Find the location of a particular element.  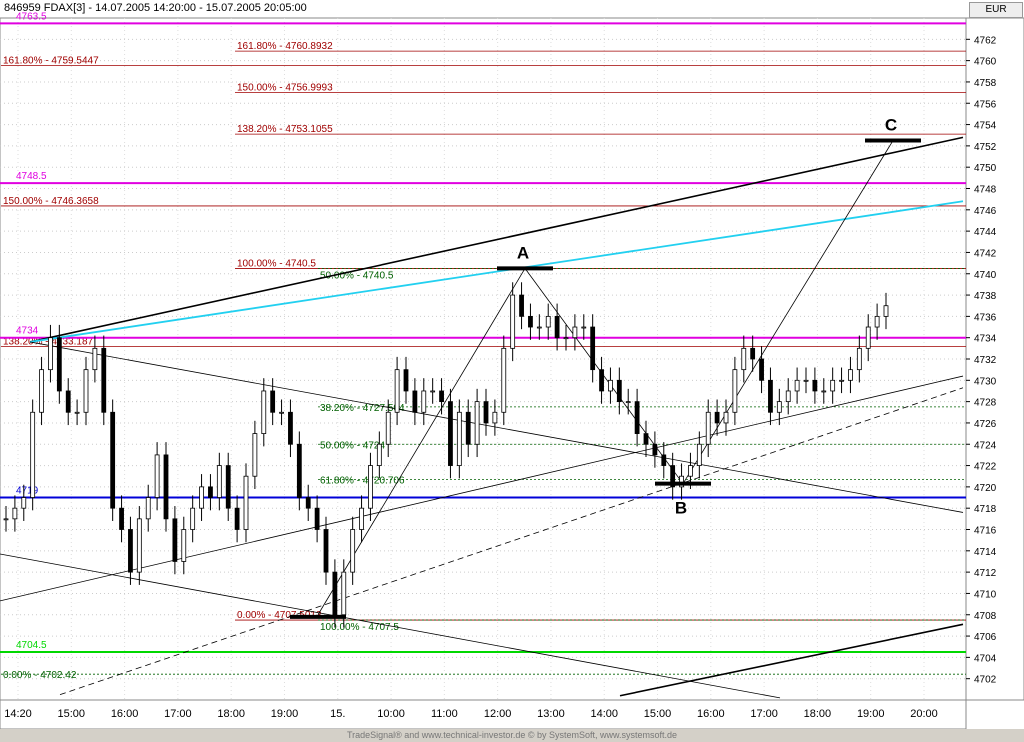

y-tick-label: 4718 is located at coordinates (985, 509).